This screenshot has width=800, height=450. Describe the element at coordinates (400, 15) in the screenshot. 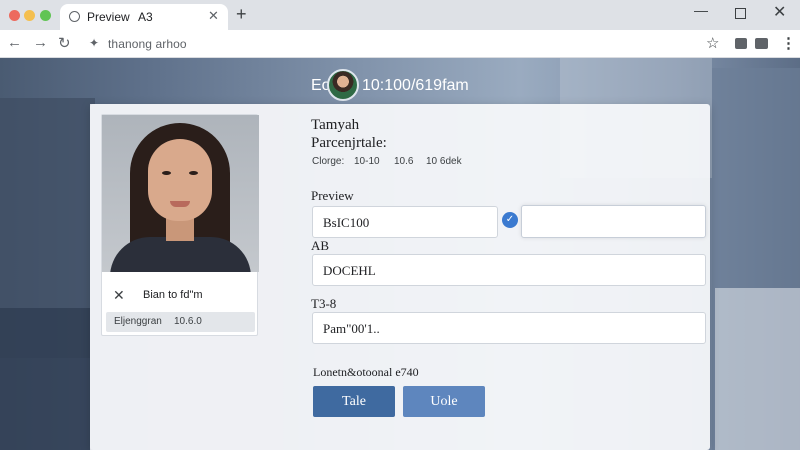

I see `browser-titlebar: Preview A3 ✕ + — ✕` at that location.